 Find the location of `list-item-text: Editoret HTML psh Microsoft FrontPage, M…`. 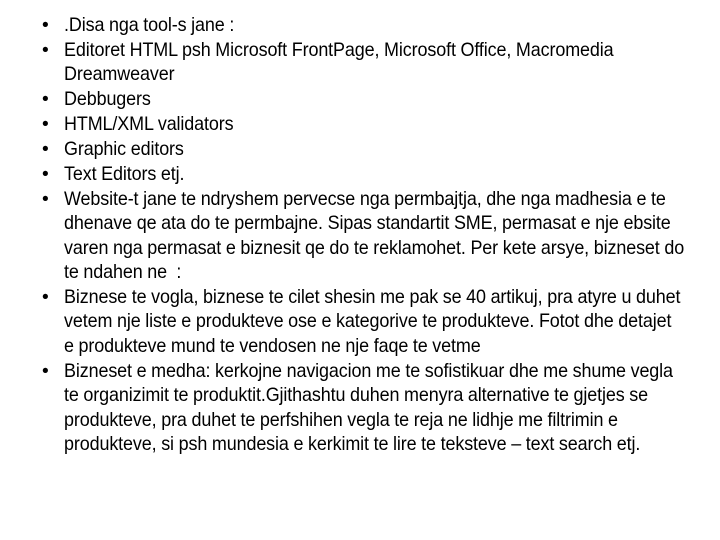

list-item-text: Editoret HTML psh Microsoft FrontPage, M… is located at coordinates (374, 63).